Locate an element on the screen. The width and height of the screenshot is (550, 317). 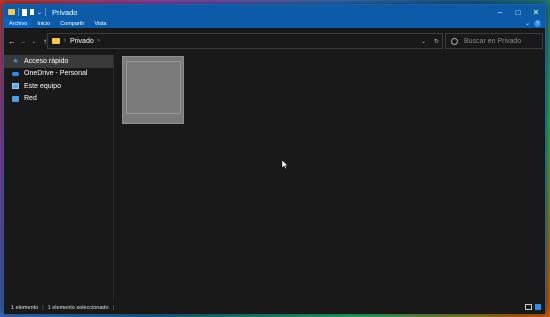
mouse-cursor-icon is located at coordinates (285, 164).